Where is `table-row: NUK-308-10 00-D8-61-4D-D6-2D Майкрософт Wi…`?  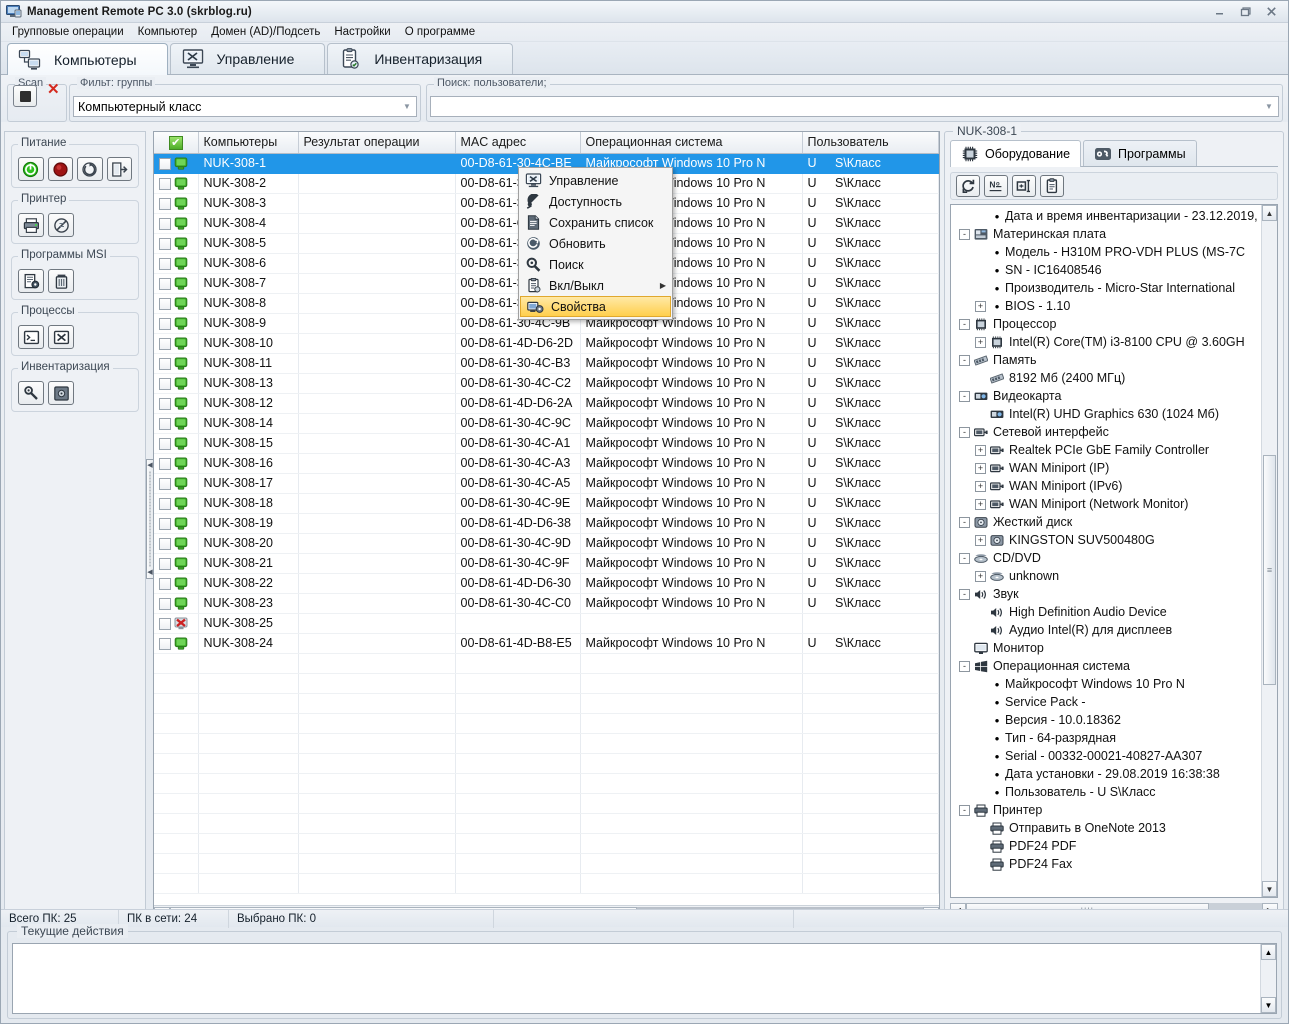
table-row: NUK-308-10 00-D8-61-4D-D6-2D Майкрософт Wi… is located at coordinates (546, 343).